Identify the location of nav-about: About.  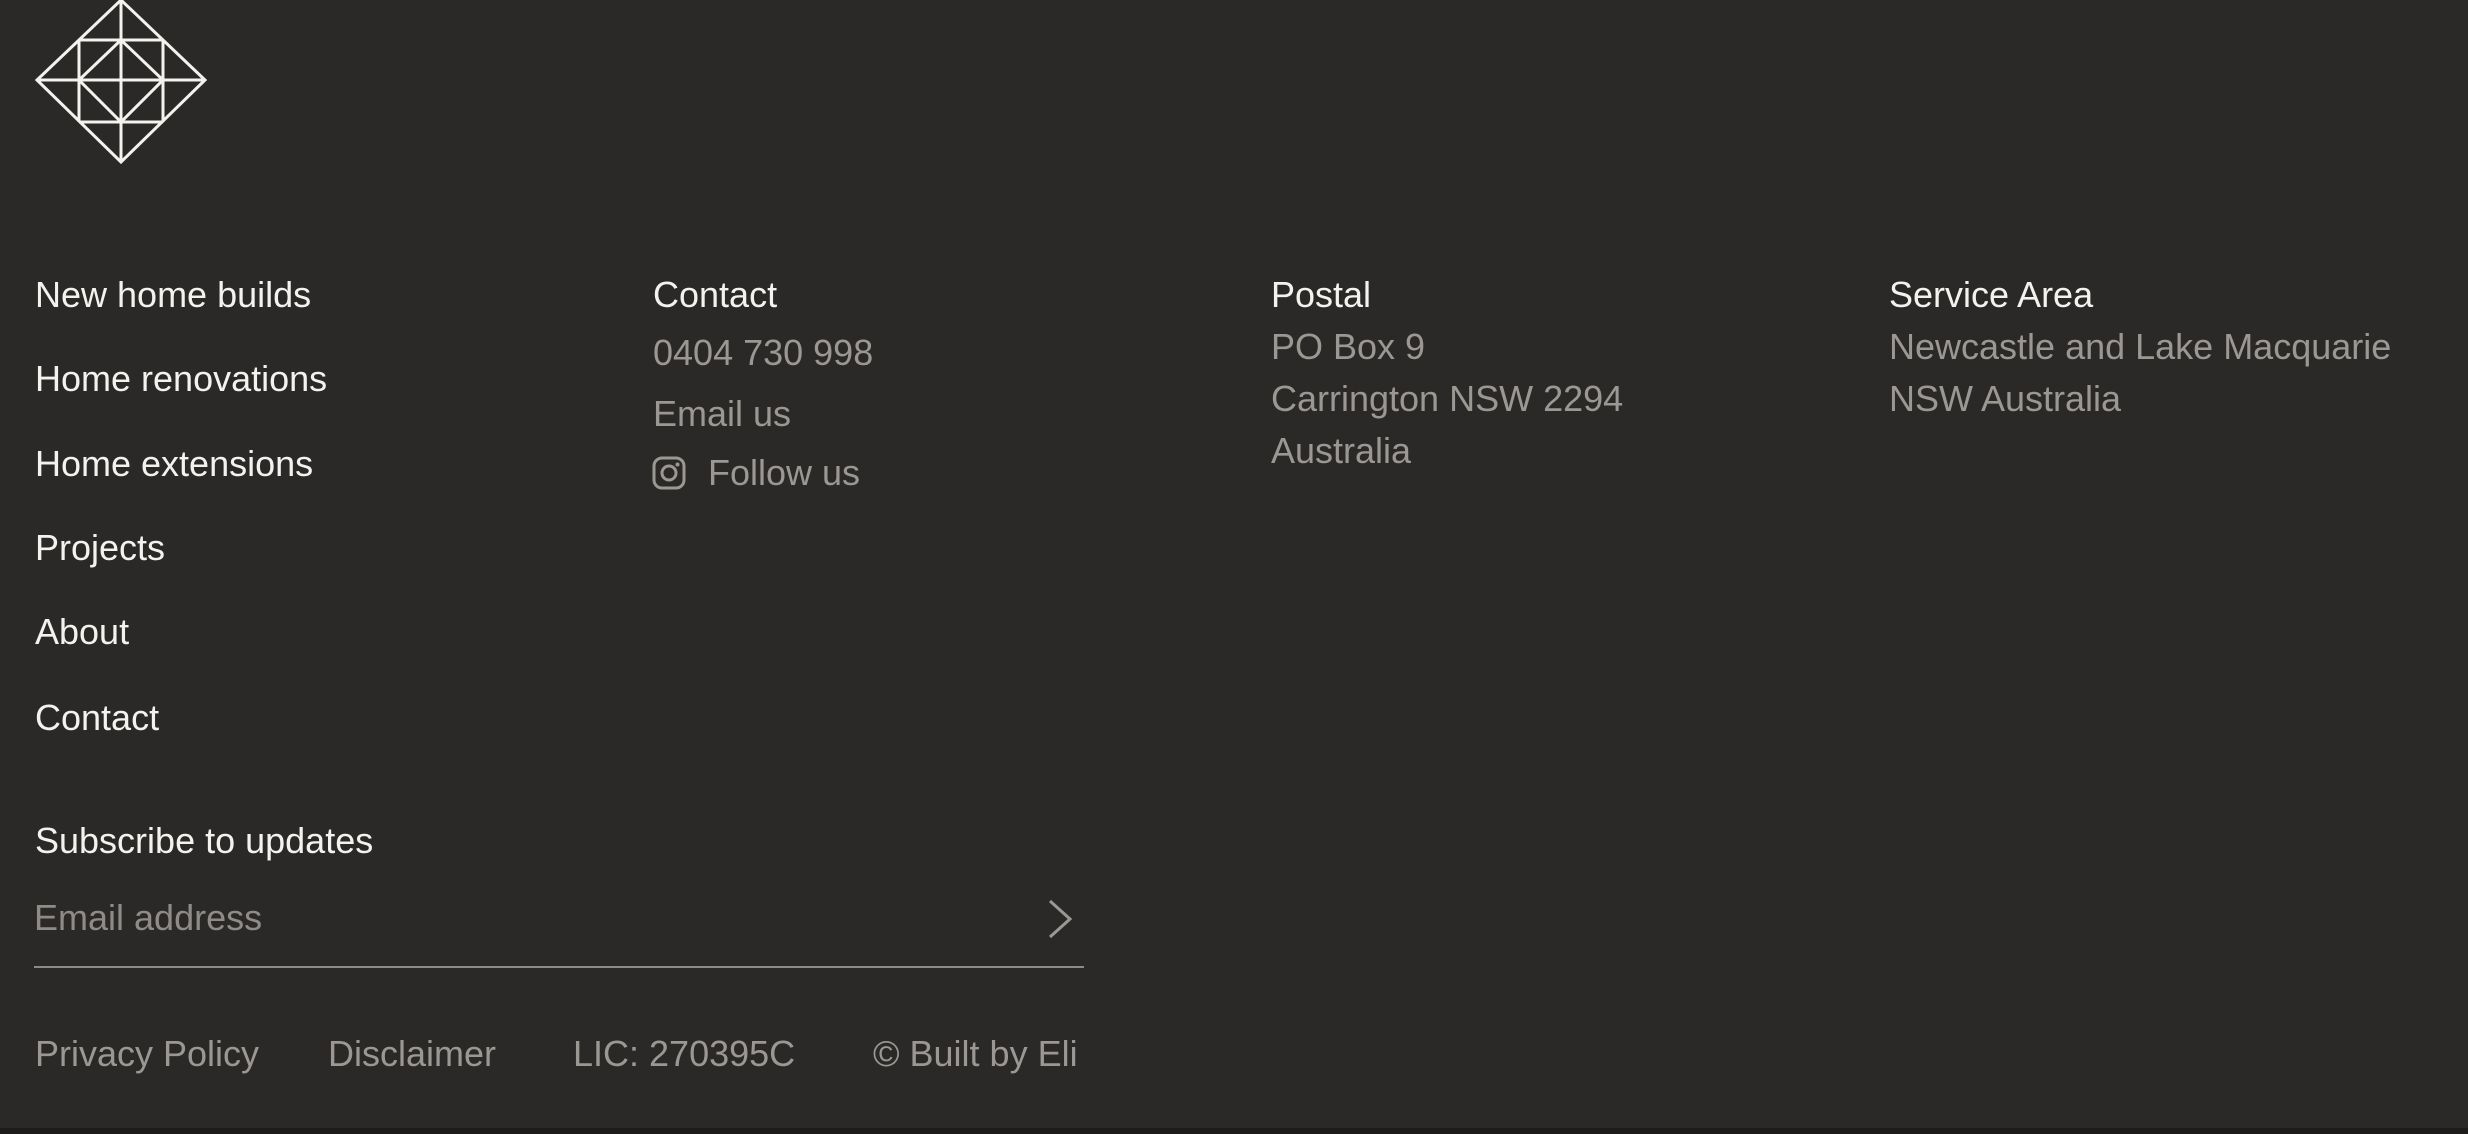
(82, 632).